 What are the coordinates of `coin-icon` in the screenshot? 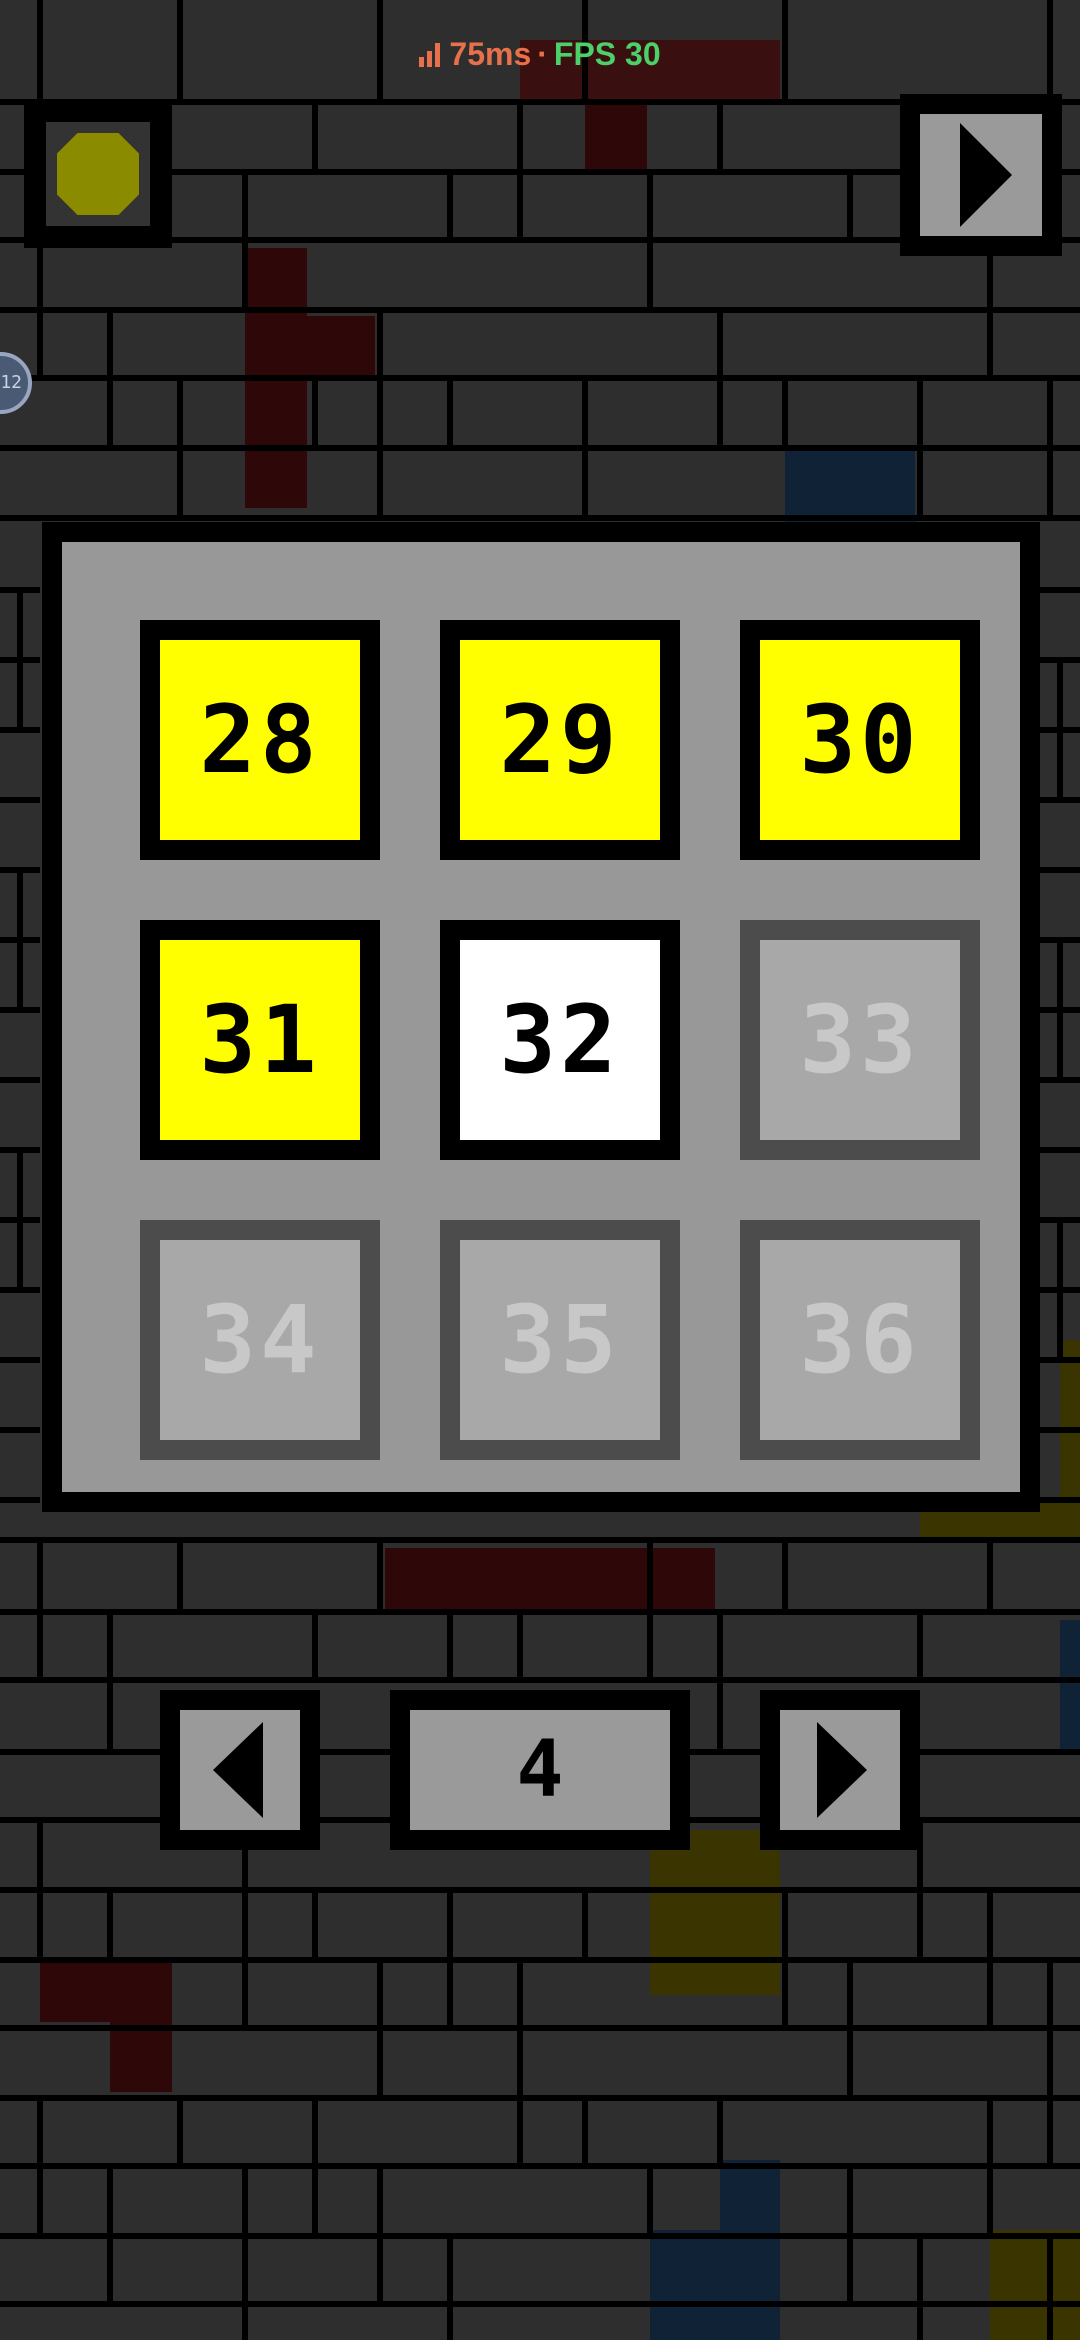 It's located at (98, 174).